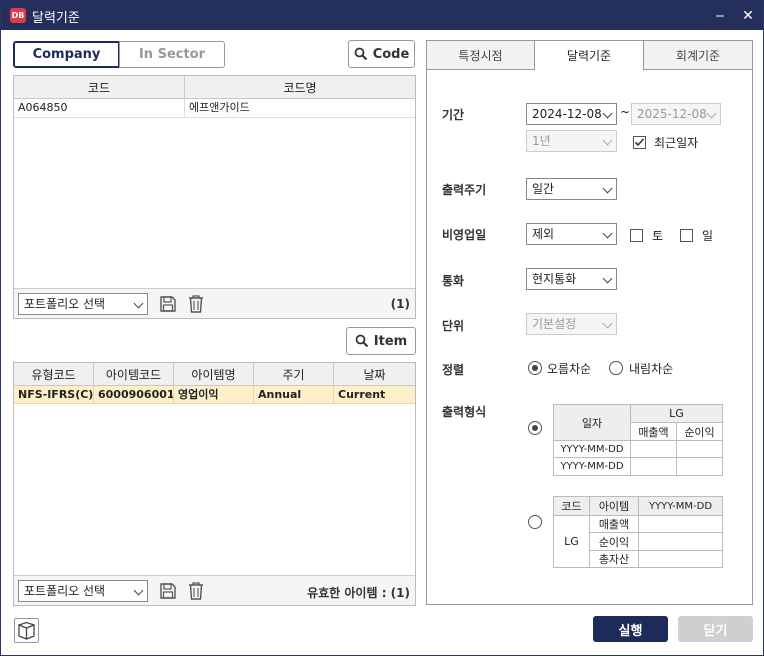 This screenshot has width=764, height=656. Describe the element at coordinates (614, 559) in the screenshot. I see `preview-item-3: 총자산` at that location.